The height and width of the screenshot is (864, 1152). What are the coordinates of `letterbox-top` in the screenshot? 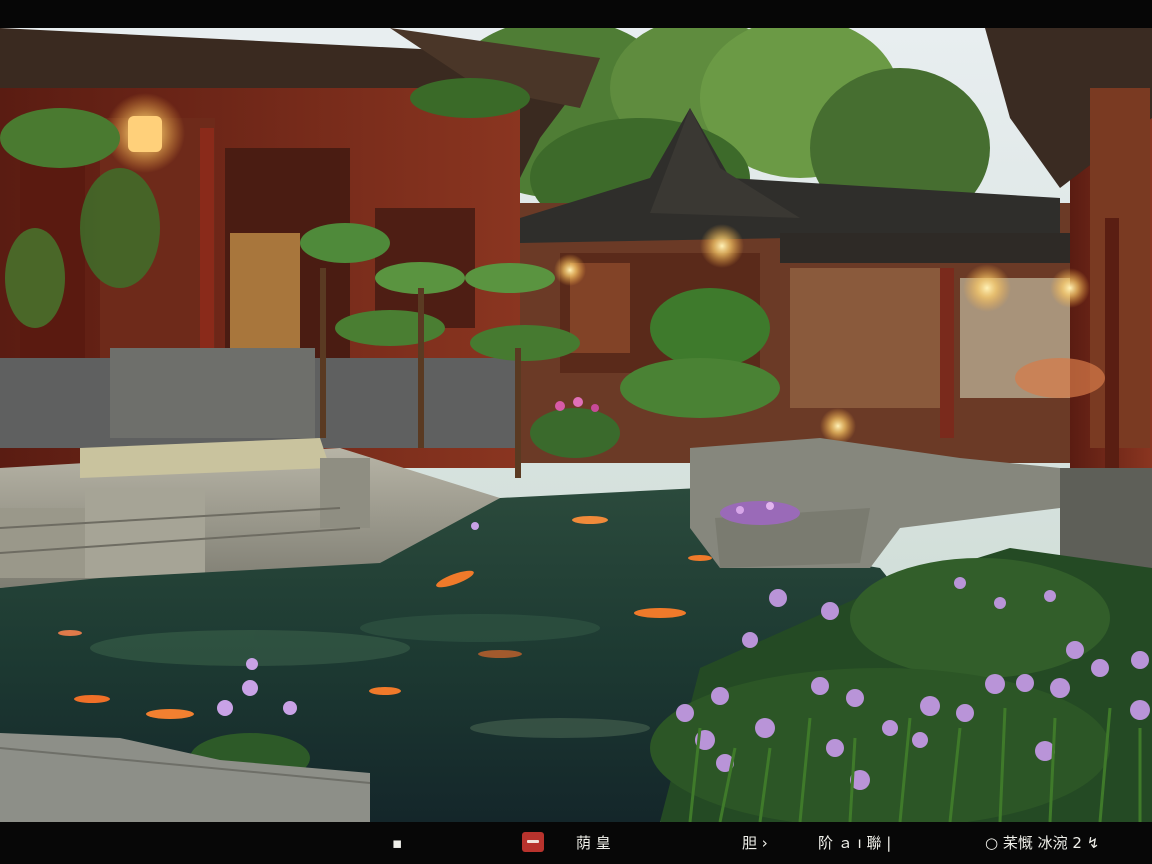 It's located at (576, 14).